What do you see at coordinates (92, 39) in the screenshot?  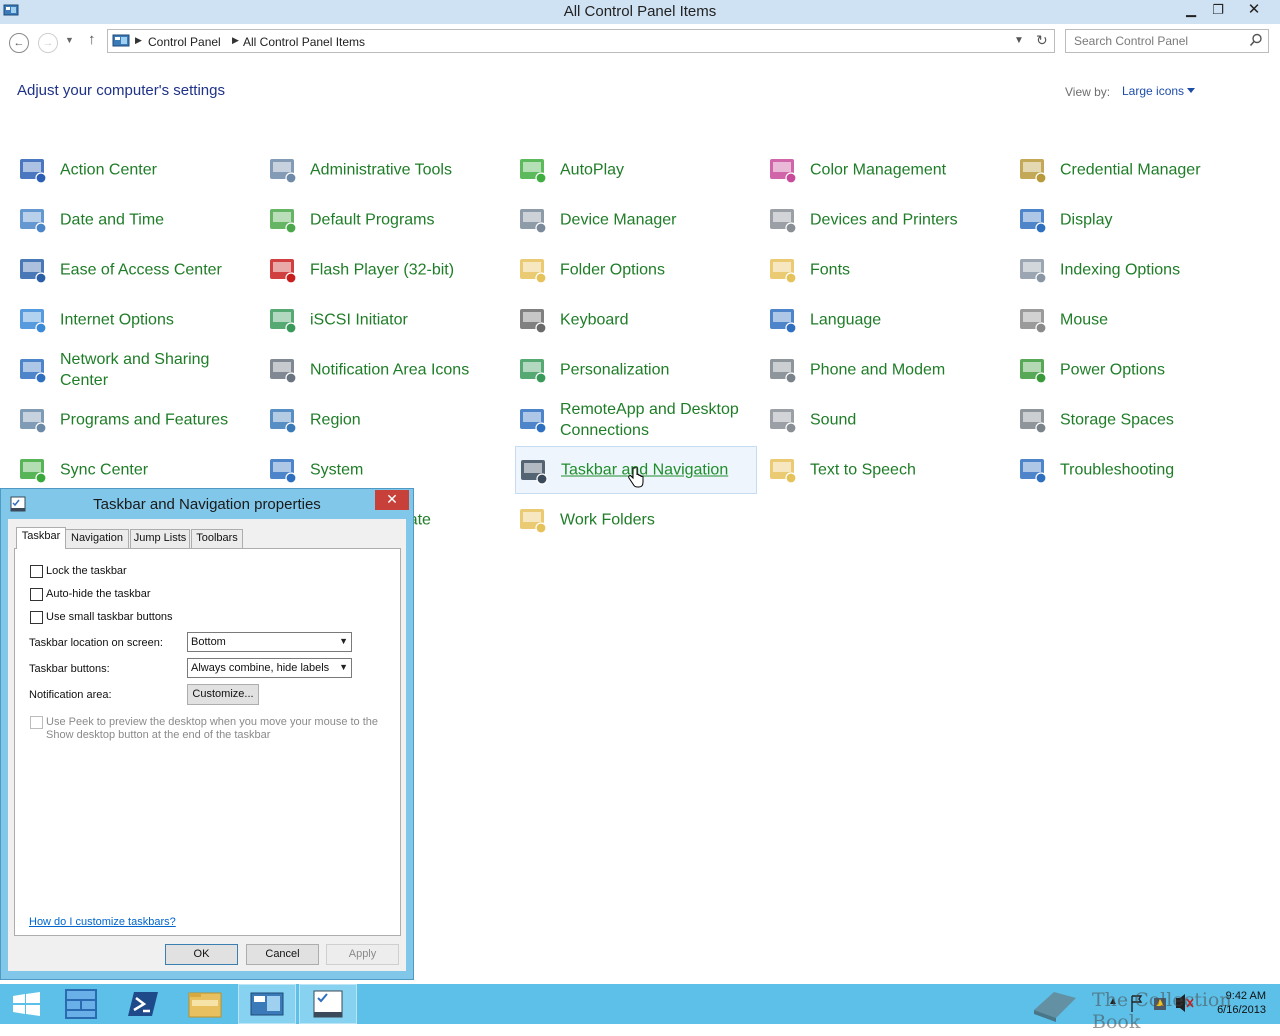 I see `up-arrow-icon: ↑` at bounding box center [92, 39].